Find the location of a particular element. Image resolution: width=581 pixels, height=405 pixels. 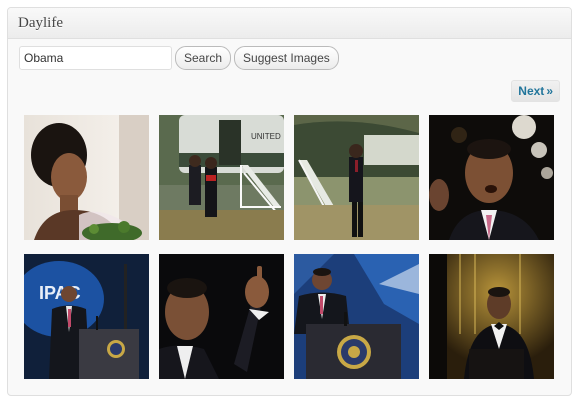

image-seal-podium is located at coordinates (356, 316).